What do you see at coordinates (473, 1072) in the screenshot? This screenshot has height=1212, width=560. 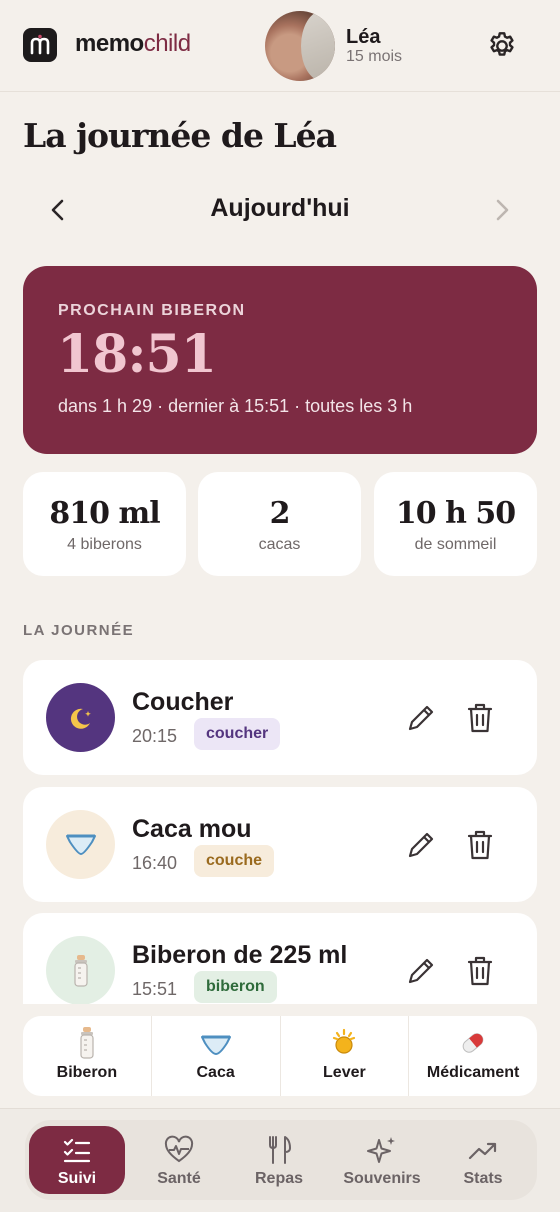 I see `quick-action-label: Médicament` at bounding box center [473, 1072].